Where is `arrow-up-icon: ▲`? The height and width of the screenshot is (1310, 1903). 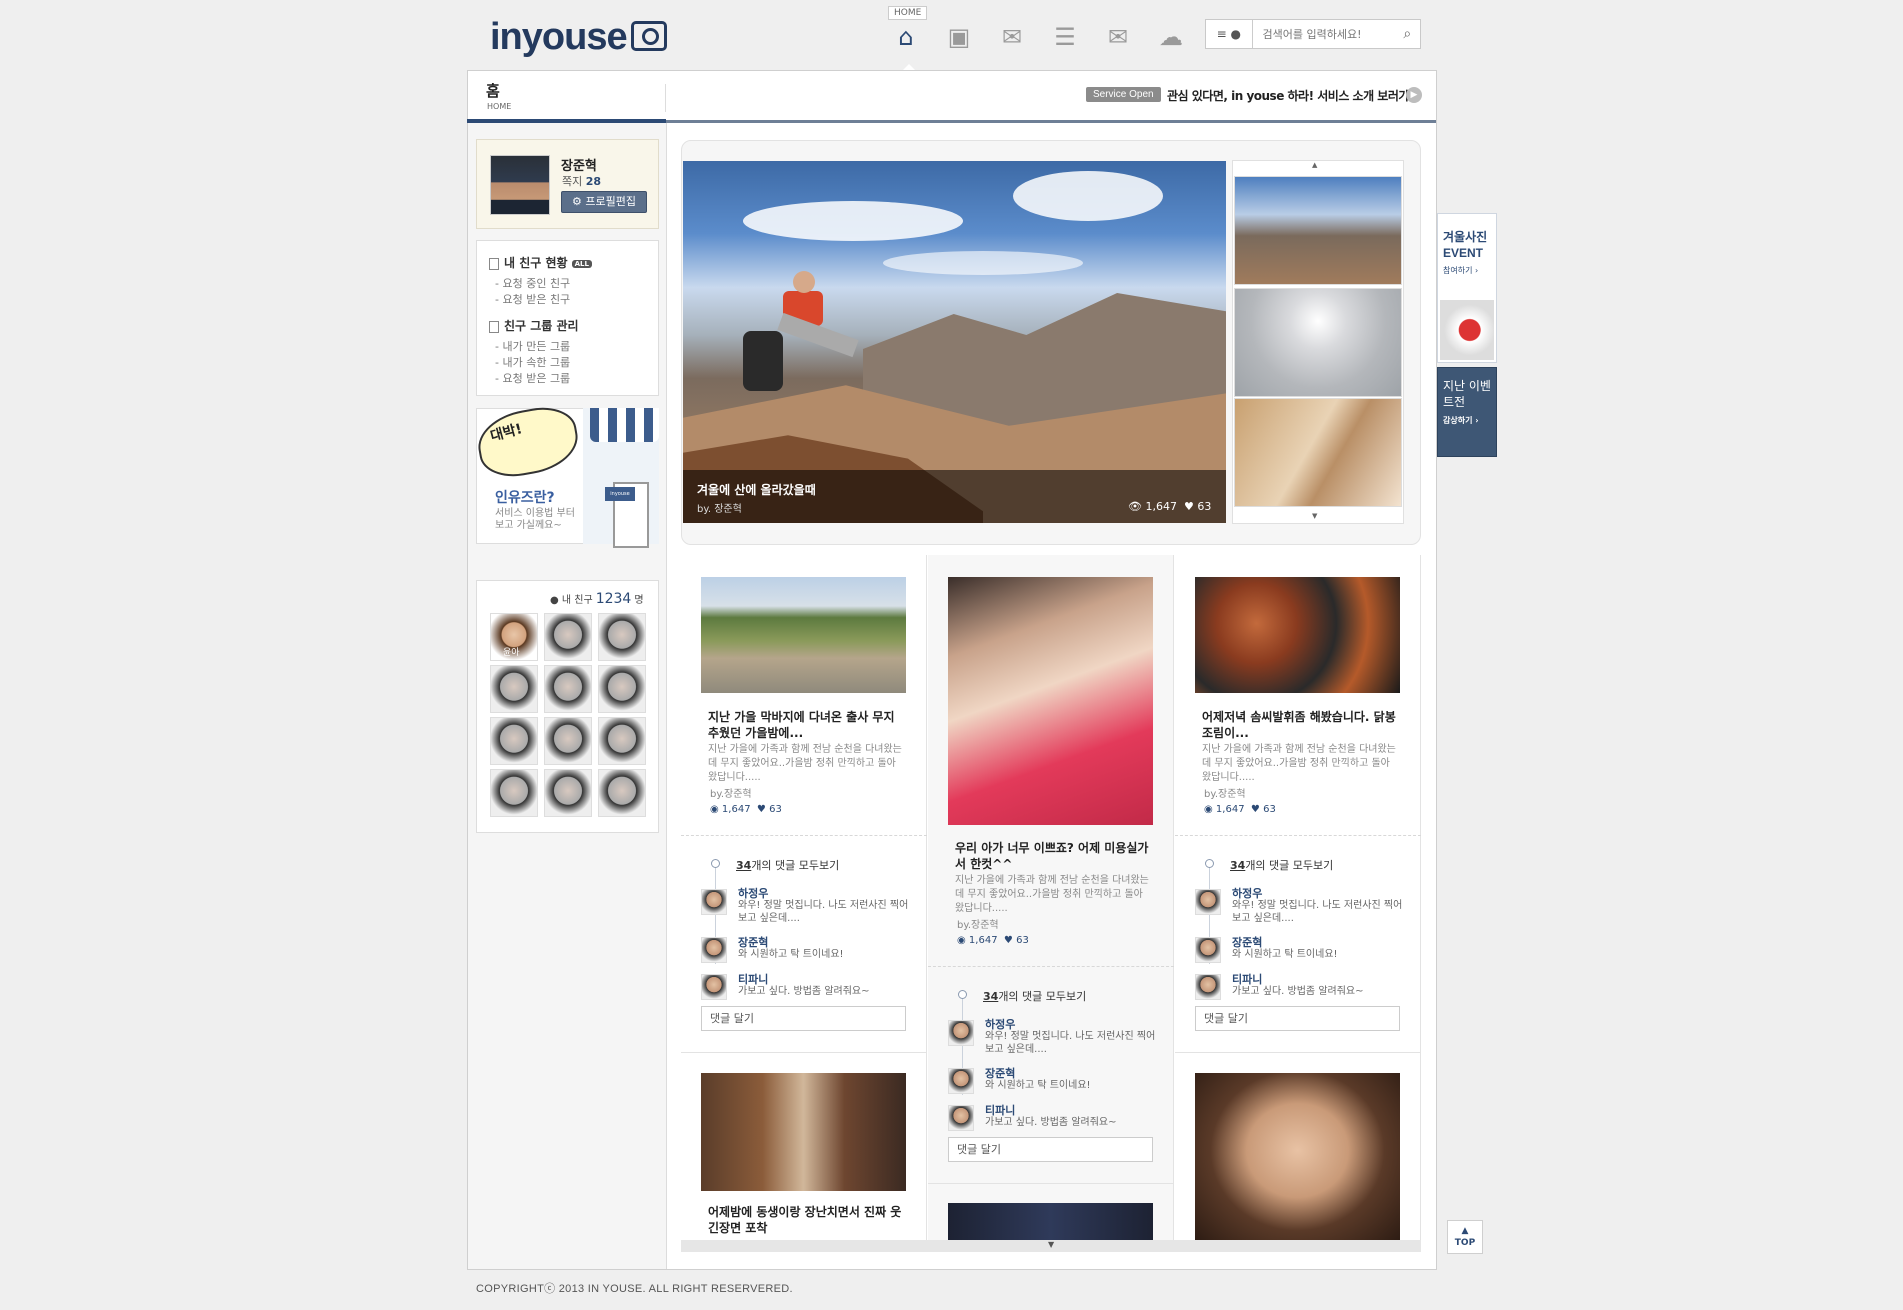
arrow-up-icon: ▲ is located at coordinates (1314, 165).